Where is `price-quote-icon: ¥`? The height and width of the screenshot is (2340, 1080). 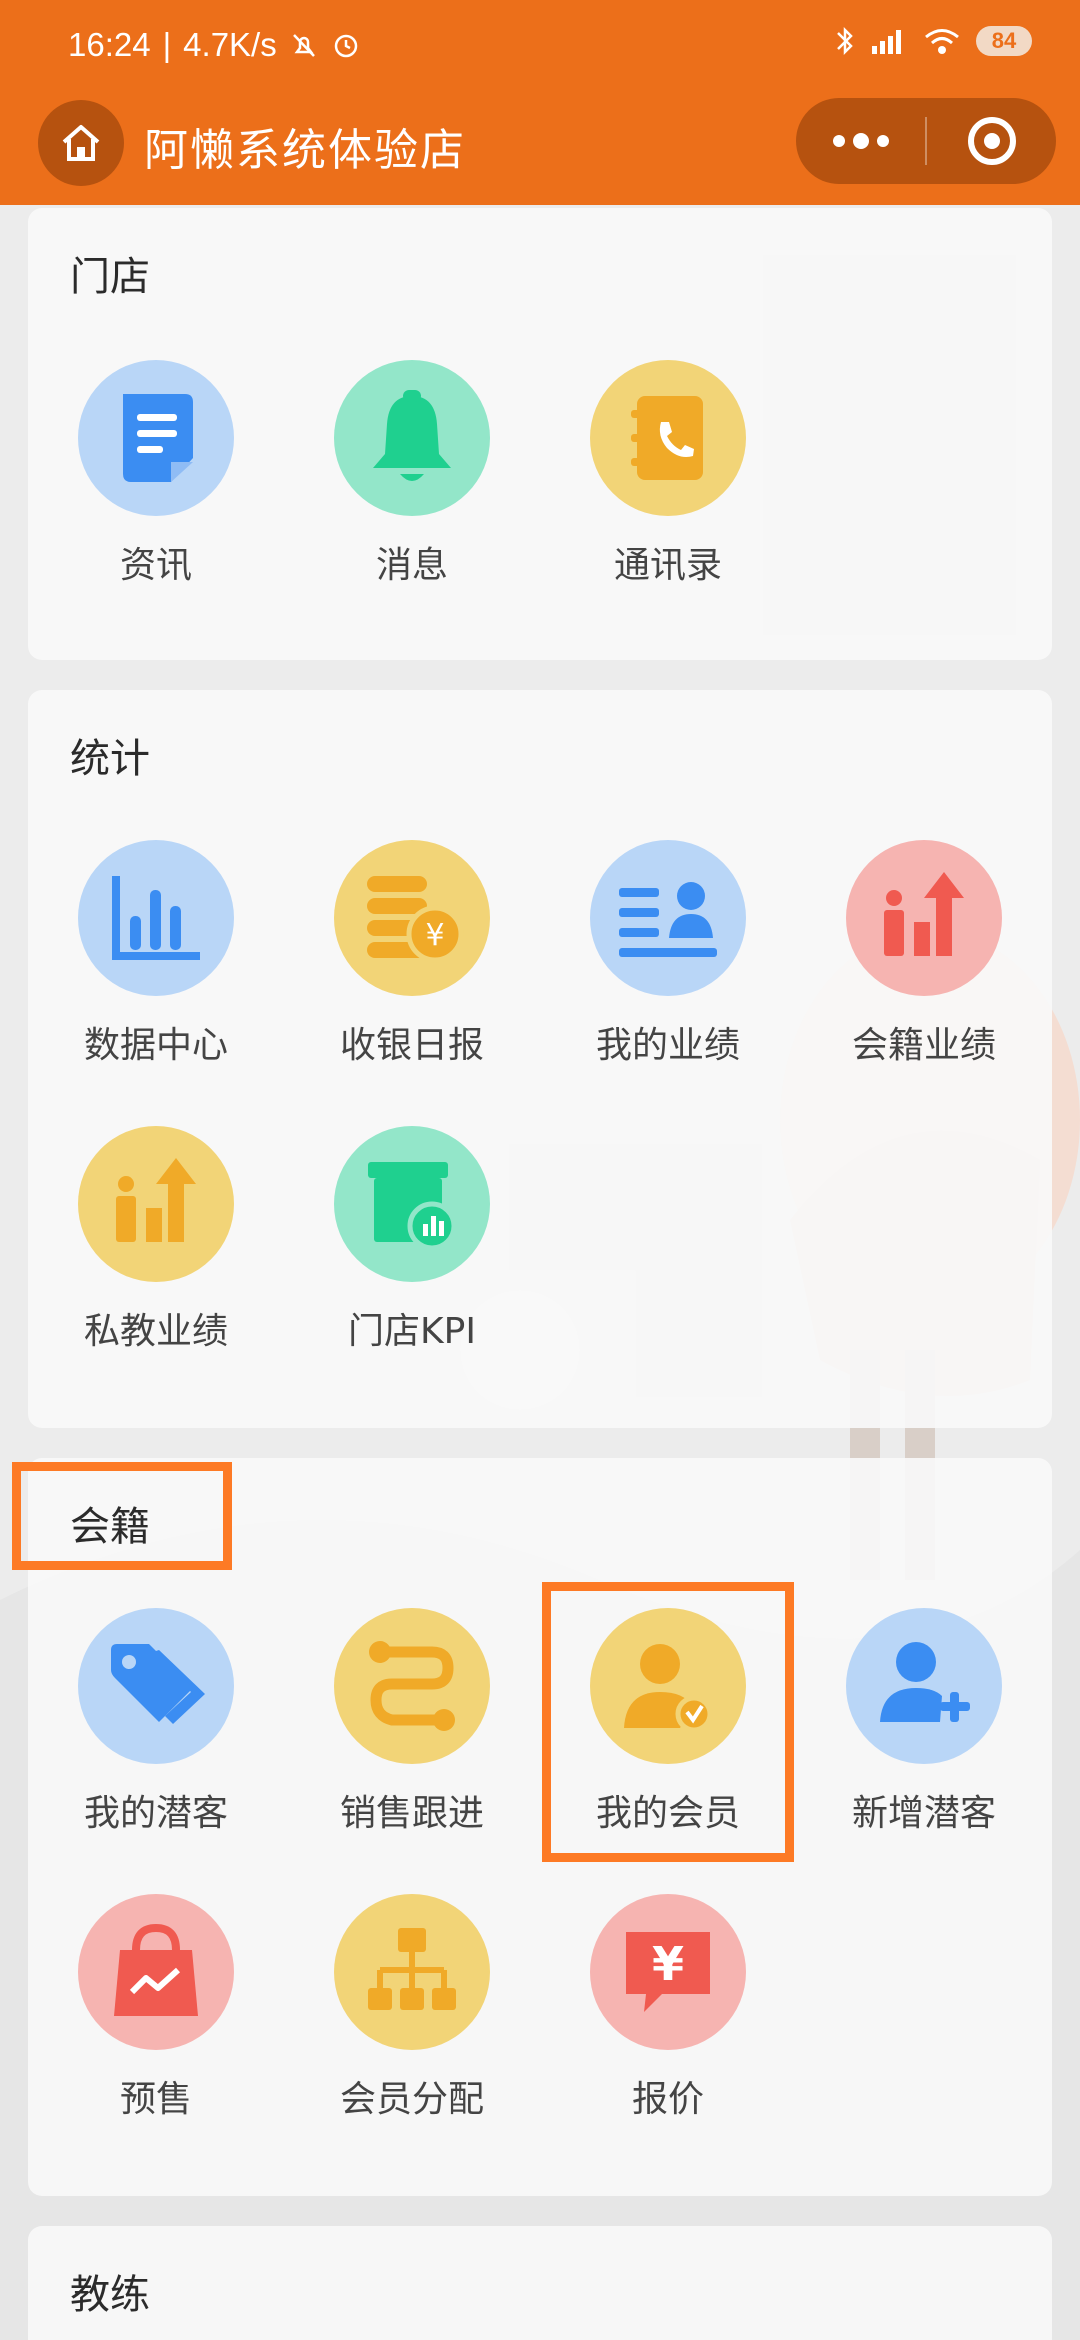 price-quote-icon: ¥ is located at coordinates (668, 1972).